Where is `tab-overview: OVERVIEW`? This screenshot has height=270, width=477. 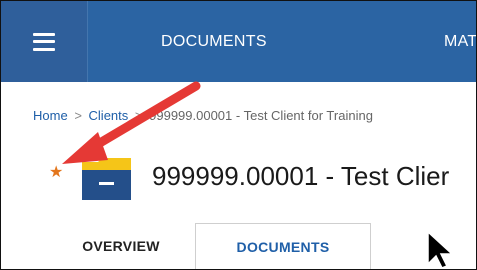
tab-overview: OVERVIEW is located at coordinates (121, 246).